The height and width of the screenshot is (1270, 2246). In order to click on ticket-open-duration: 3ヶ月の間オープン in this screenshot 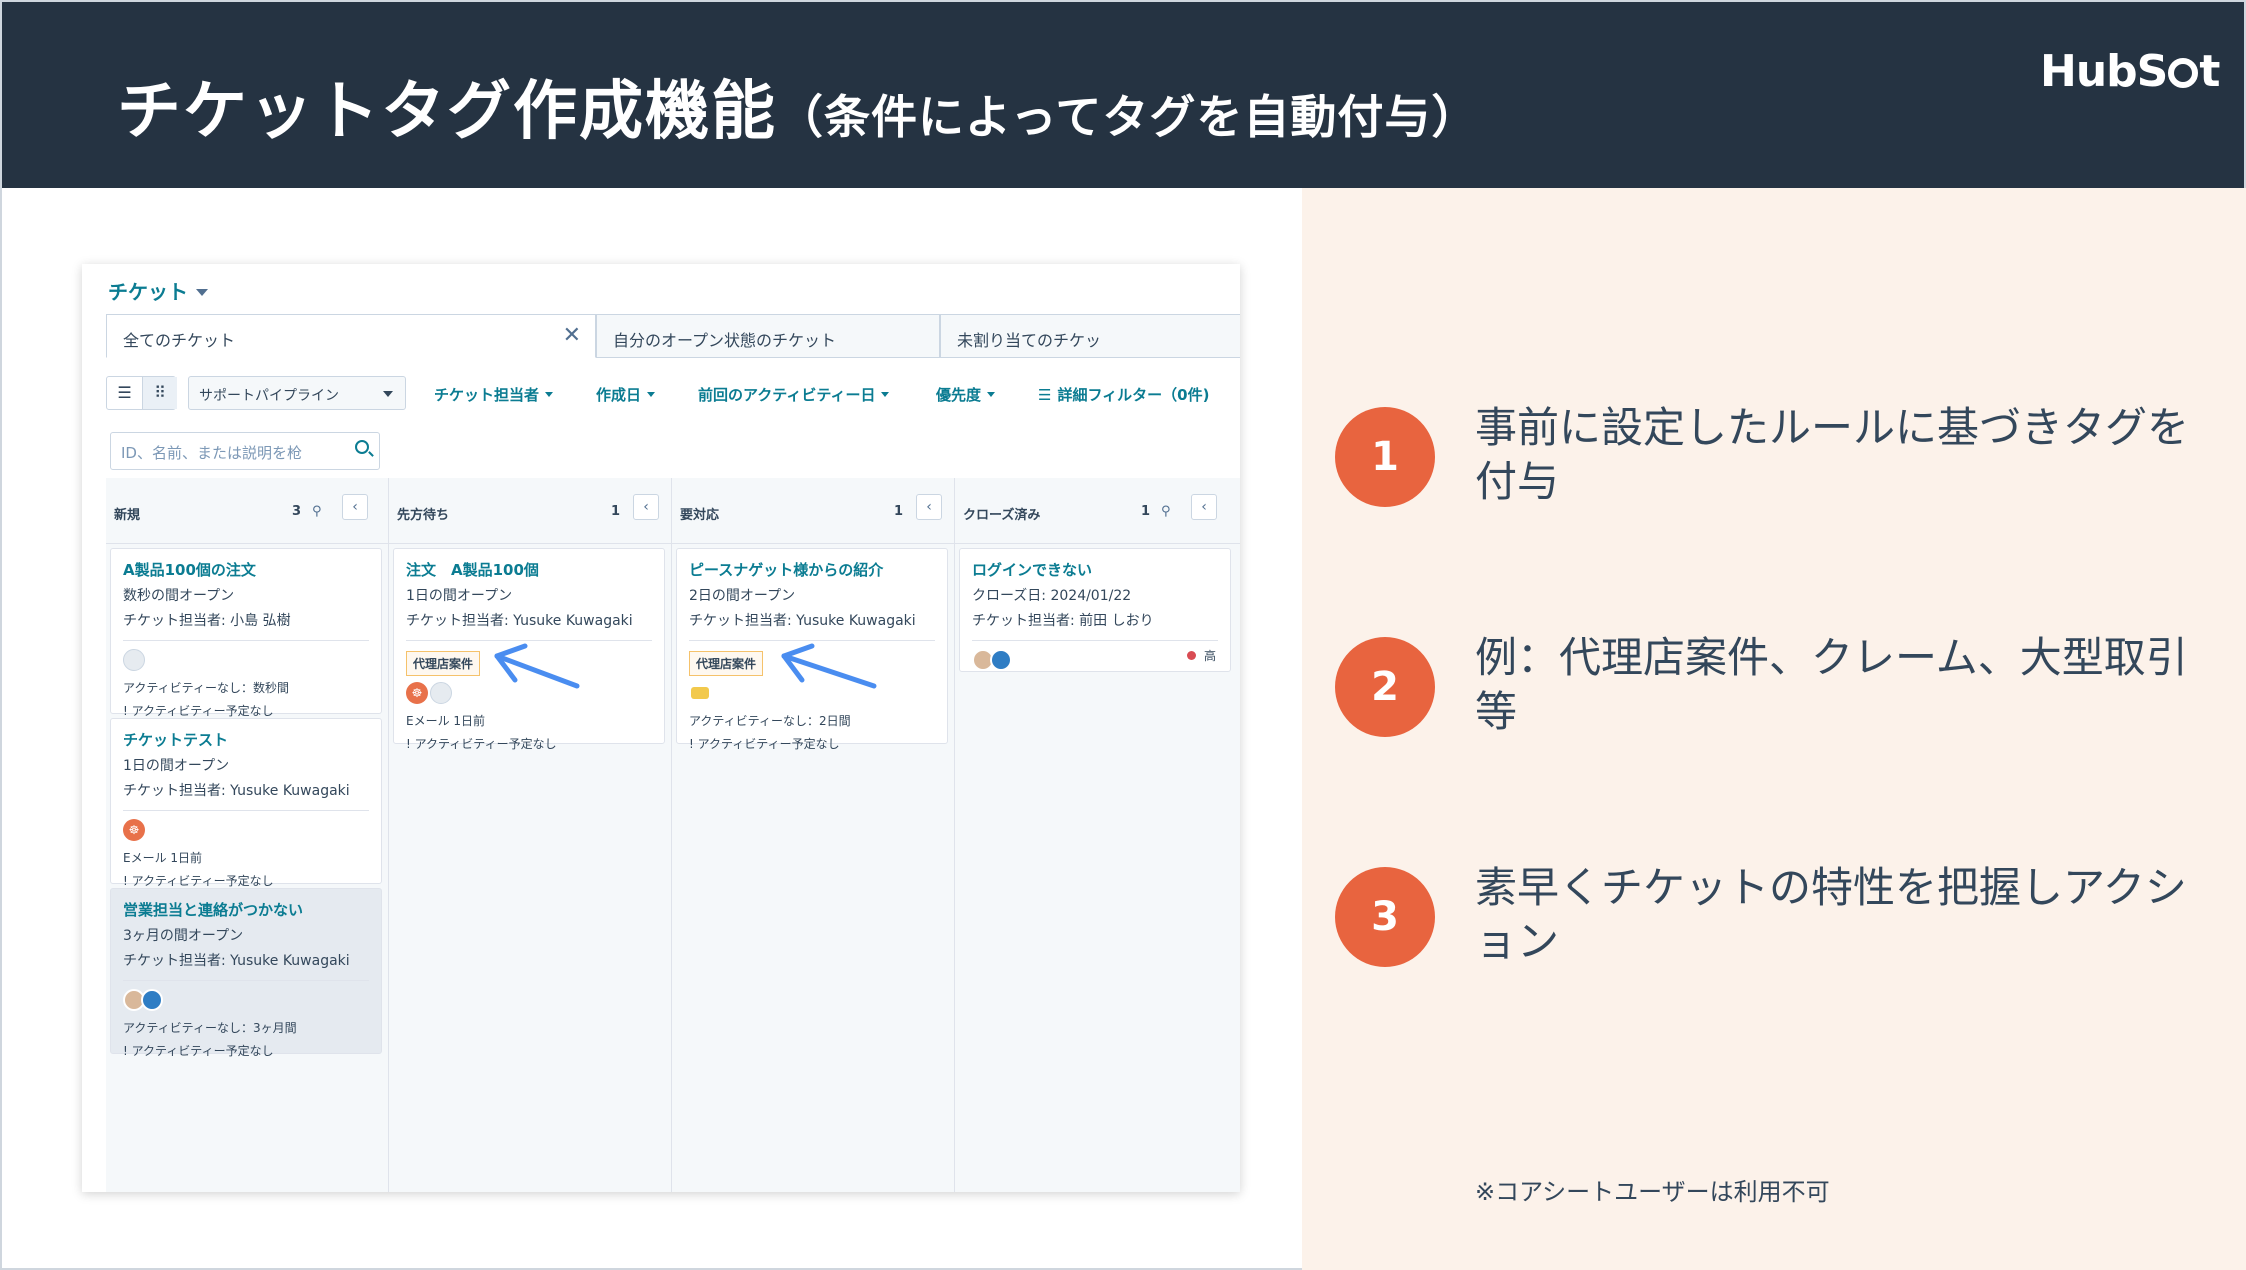, I will do `click(183, 936)`.